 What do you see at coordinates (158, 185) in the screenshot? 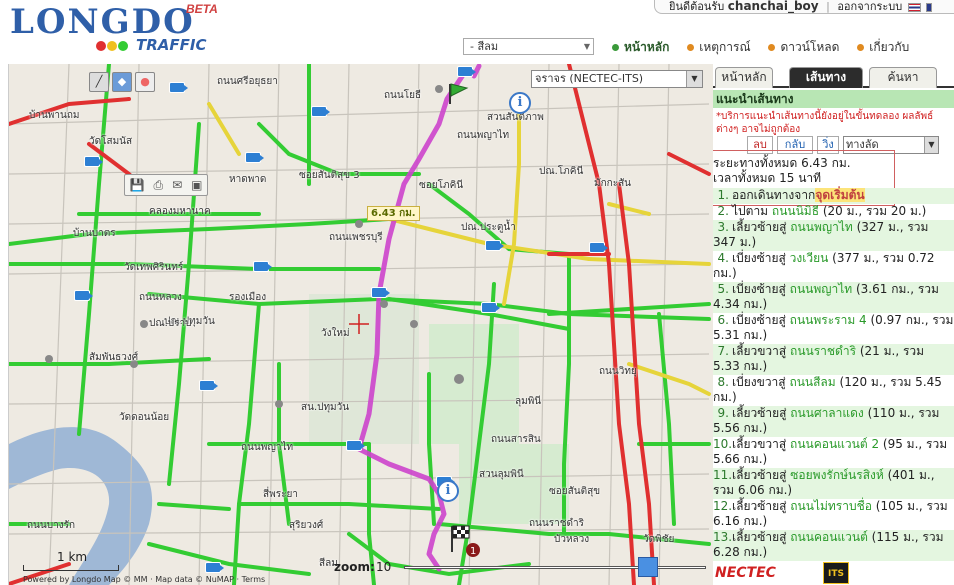
I see `print-icon: ⎙` at bounding box center [158, 185].